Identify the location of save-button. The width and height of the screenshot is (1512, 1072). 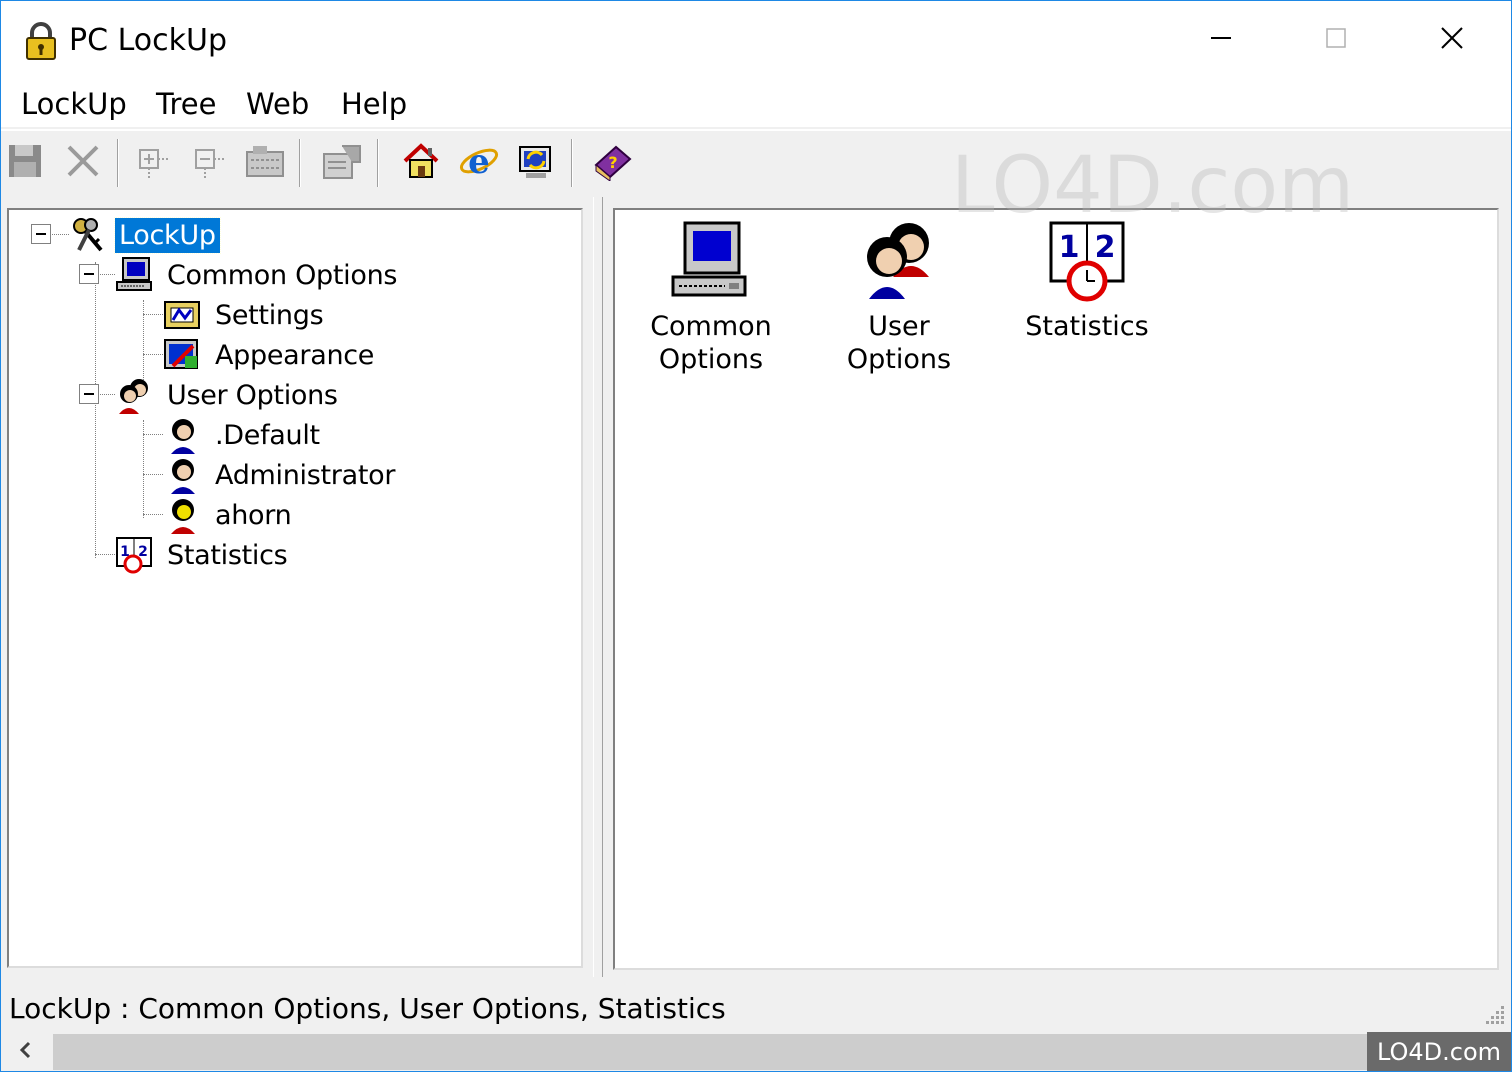
(25, 163).